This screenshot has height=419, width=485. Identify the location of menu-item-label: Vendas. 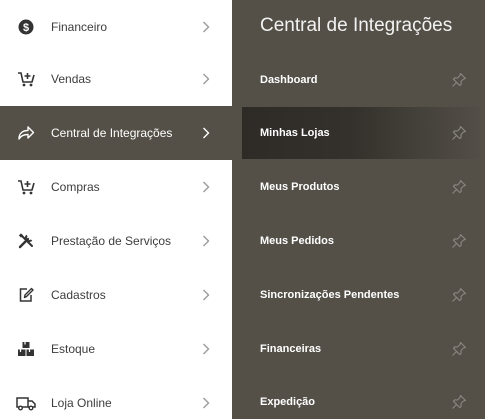
(71, 79).